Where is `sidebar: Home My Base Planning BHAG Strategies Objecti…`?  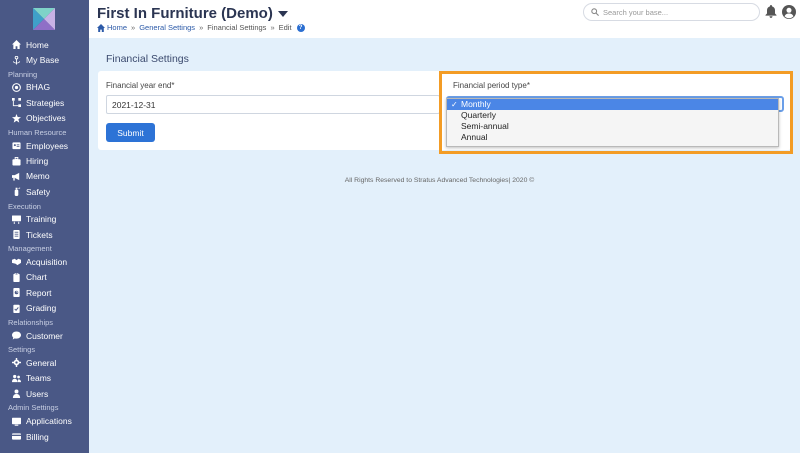
sidebar: Home My Base Planning BHAG Strategies Objecti… is located at coordinates (44, 226).